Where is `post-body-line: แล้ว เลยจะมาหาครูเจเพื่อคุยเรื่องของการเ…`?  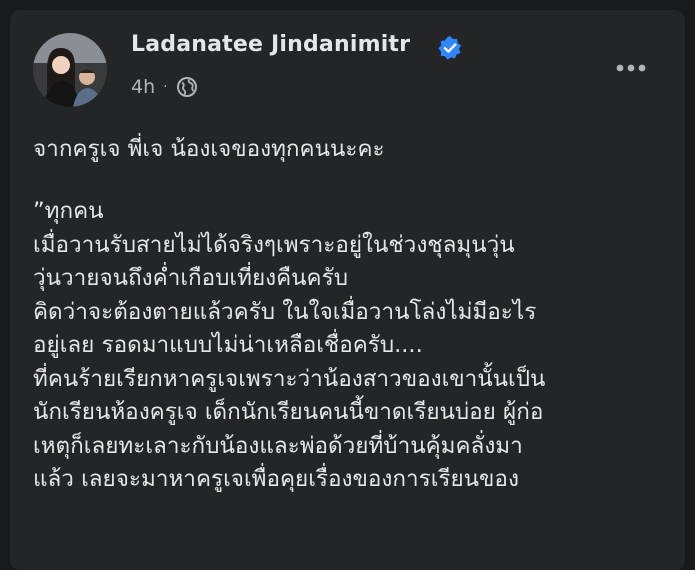
post-body-line: แล้ว เลยจะมาหาครูเจเพื่อคุยเรื่องของการเ… is located at coordinates (276, 479).